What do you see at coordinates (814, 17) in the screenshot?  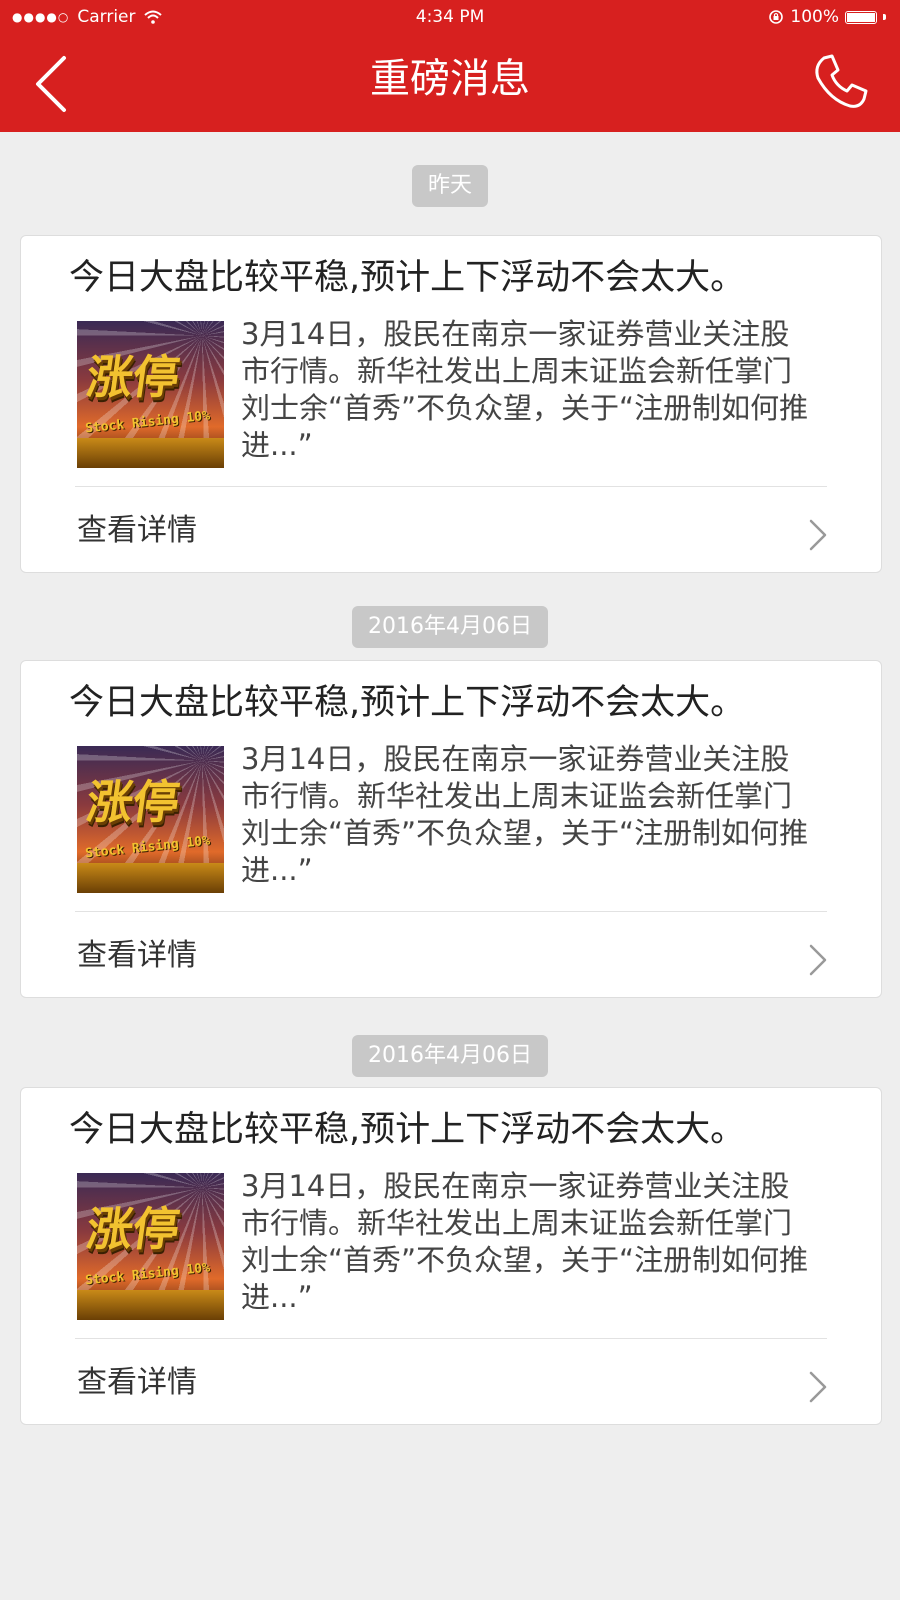 I see `battery-percent: 100%` at bounding box center [814, 17].